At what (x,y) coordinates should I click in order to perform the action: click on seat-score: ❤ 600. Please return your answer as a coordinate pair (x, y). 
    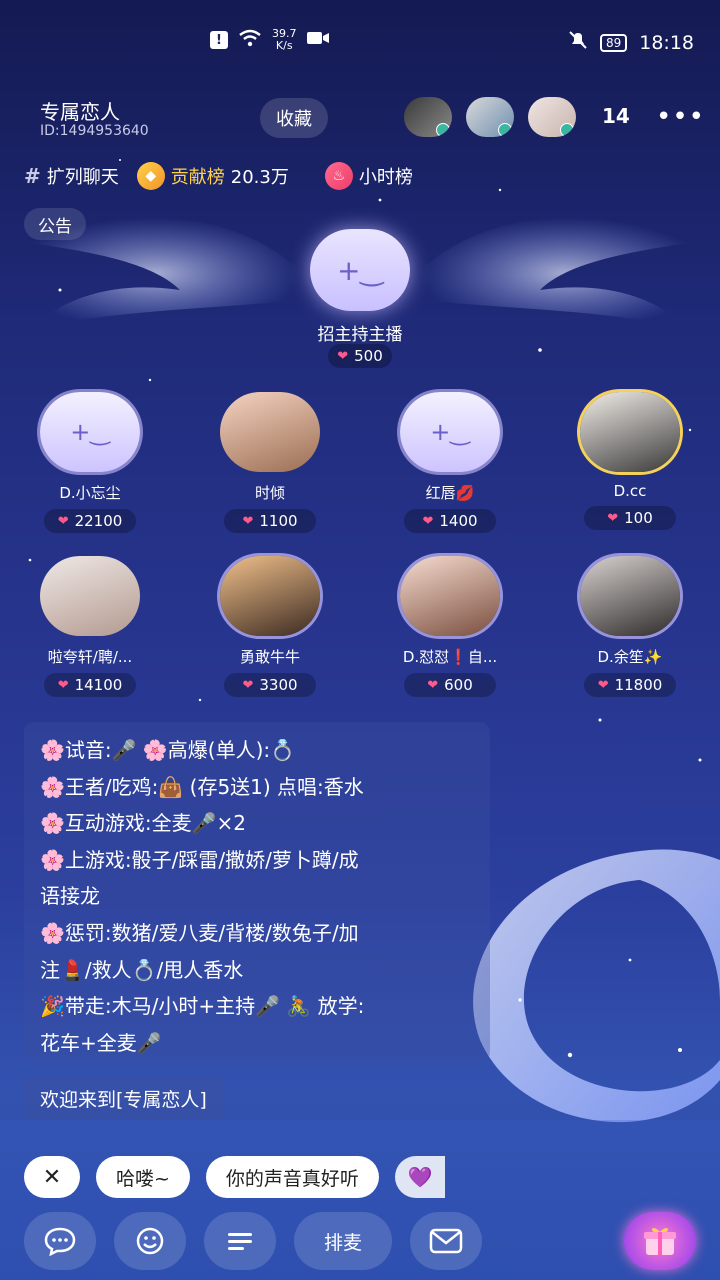
    Looking at the image, I should click on (450, 685).